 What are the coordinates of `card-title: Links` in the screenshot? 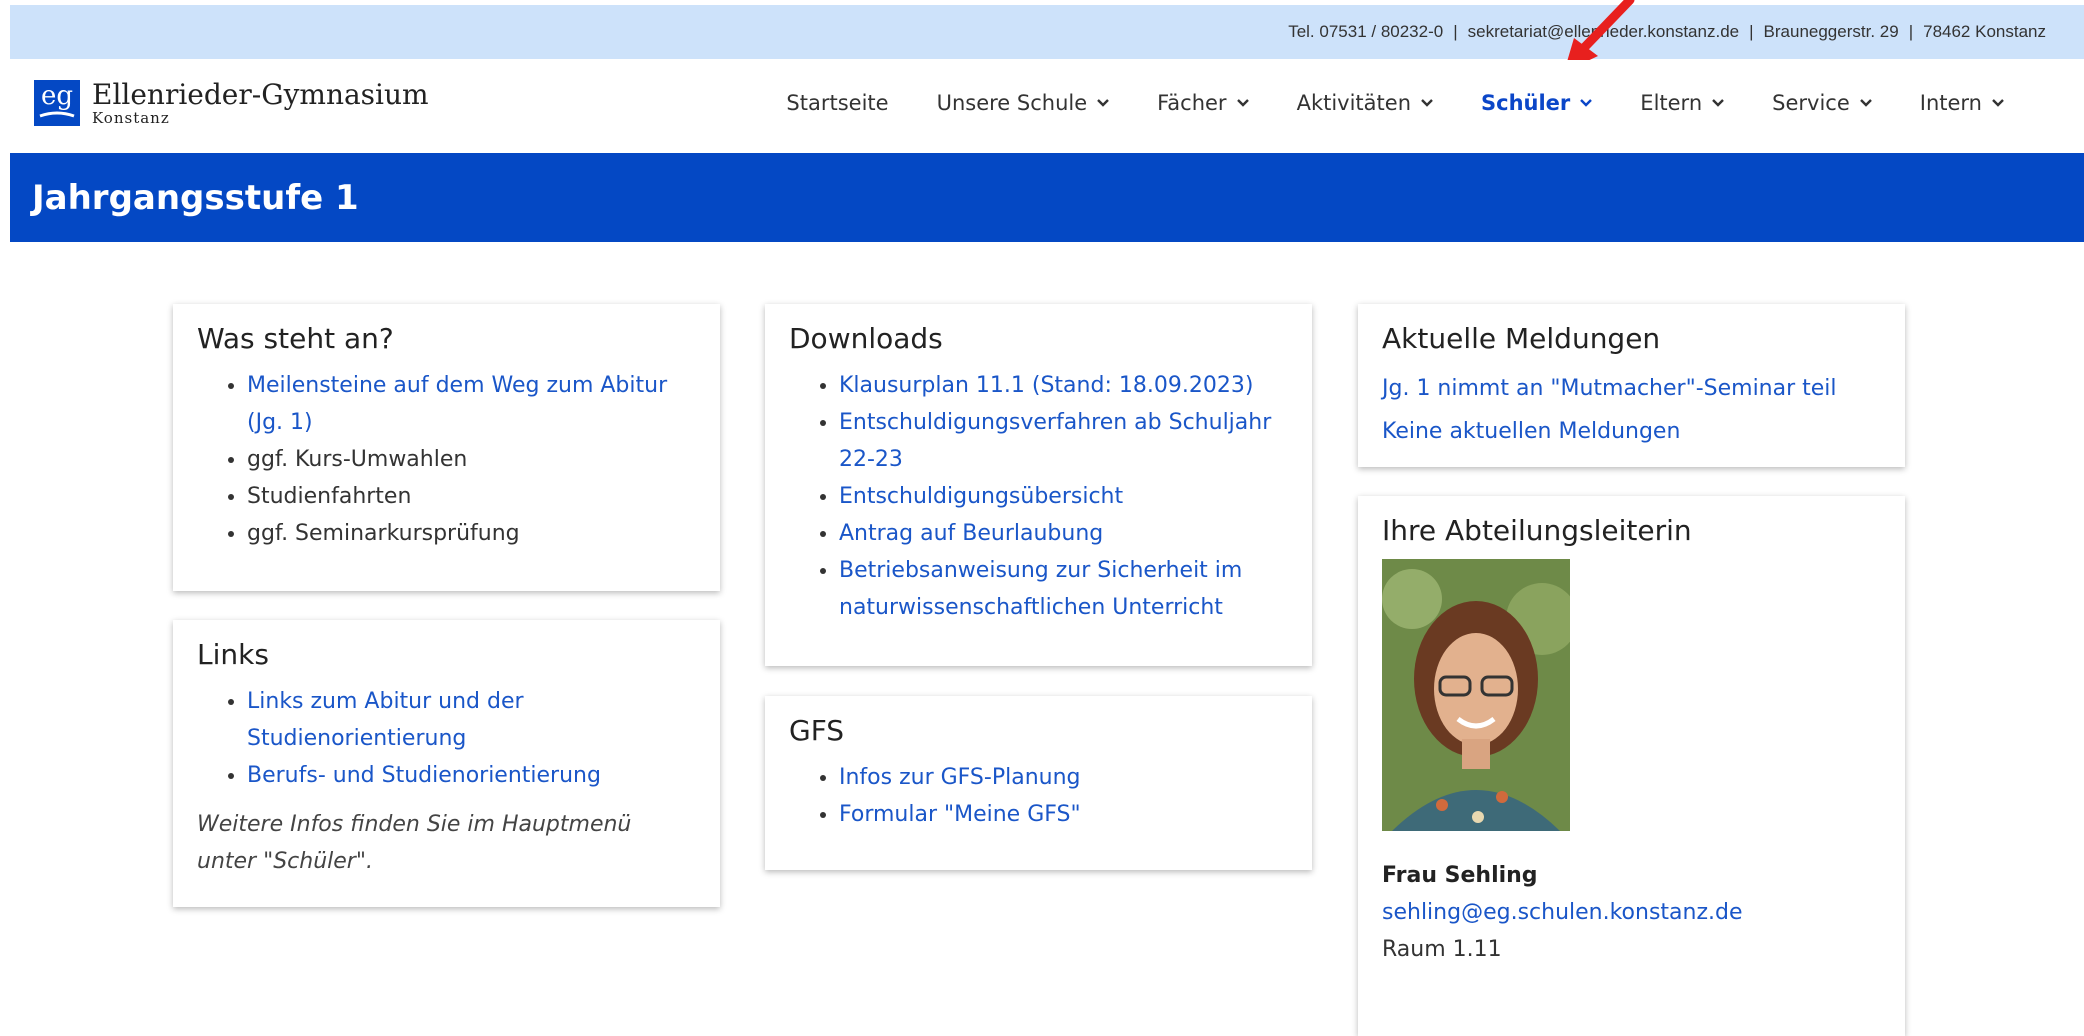 It's located at (233, 654).